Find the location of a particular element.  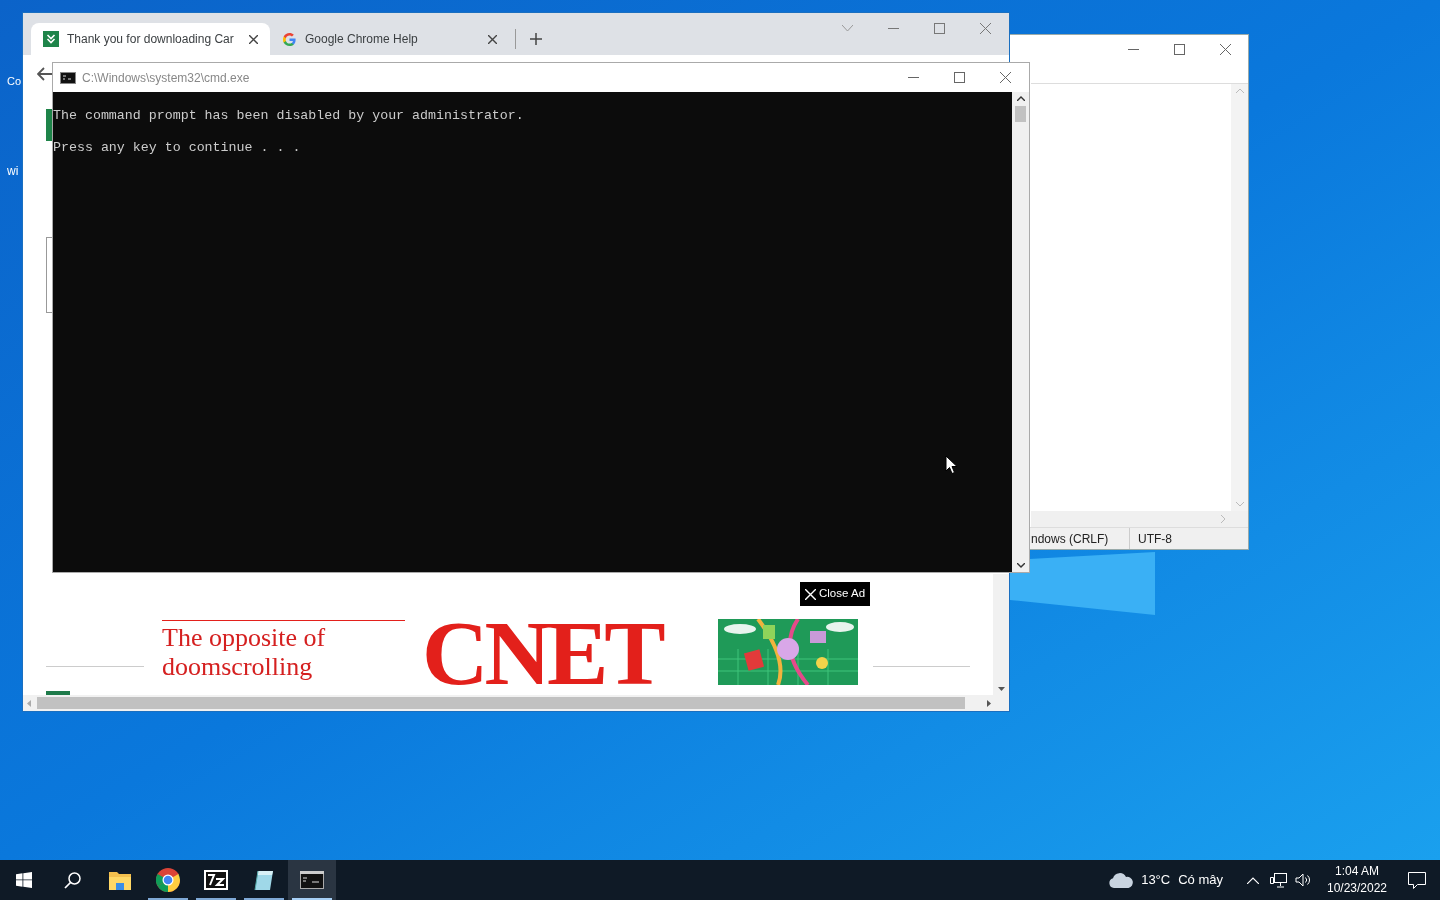

notepad-icon is located at coordinates (264, 880).